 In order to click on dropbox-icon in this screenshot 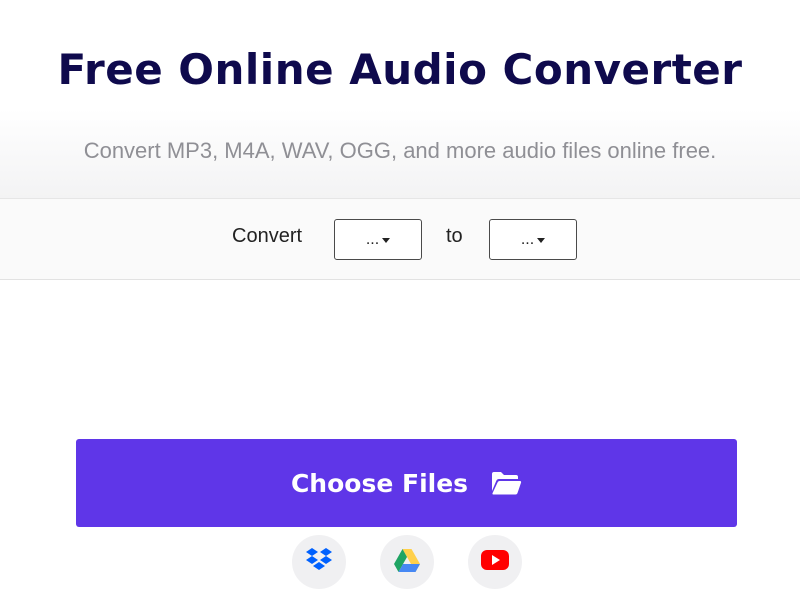, I will do `click(319, 562)`.